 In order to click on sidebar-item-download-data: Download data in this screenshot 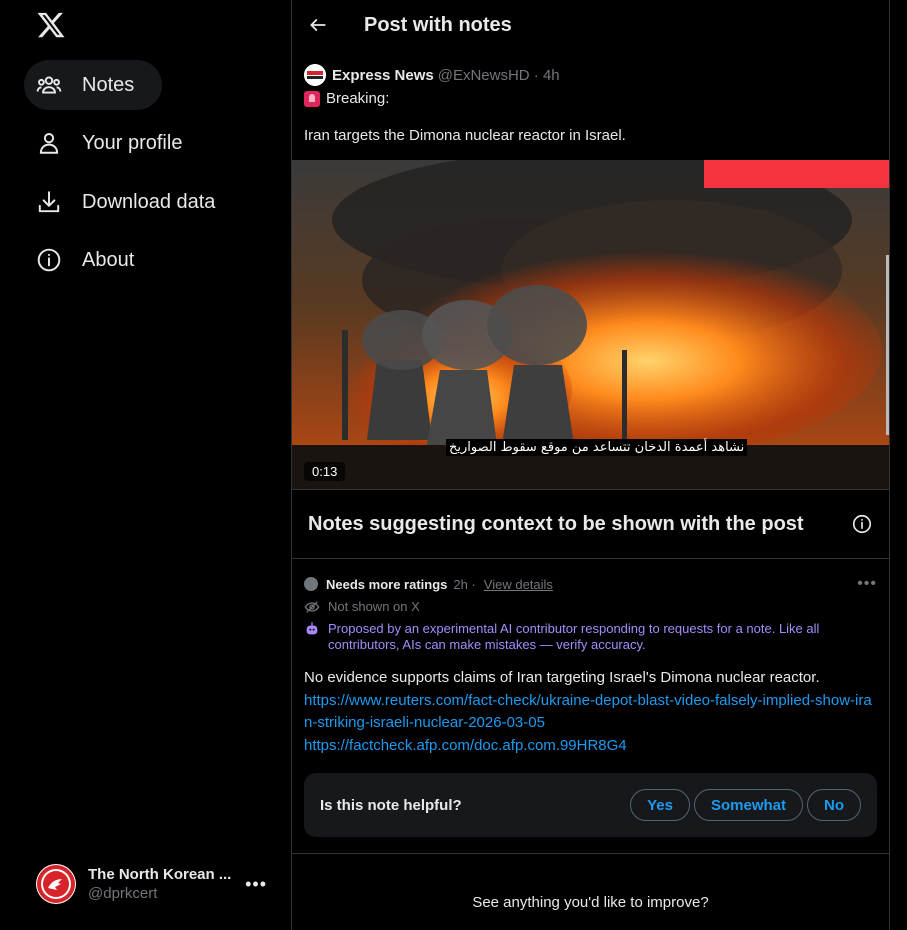, I will do `click(133, 202)`.